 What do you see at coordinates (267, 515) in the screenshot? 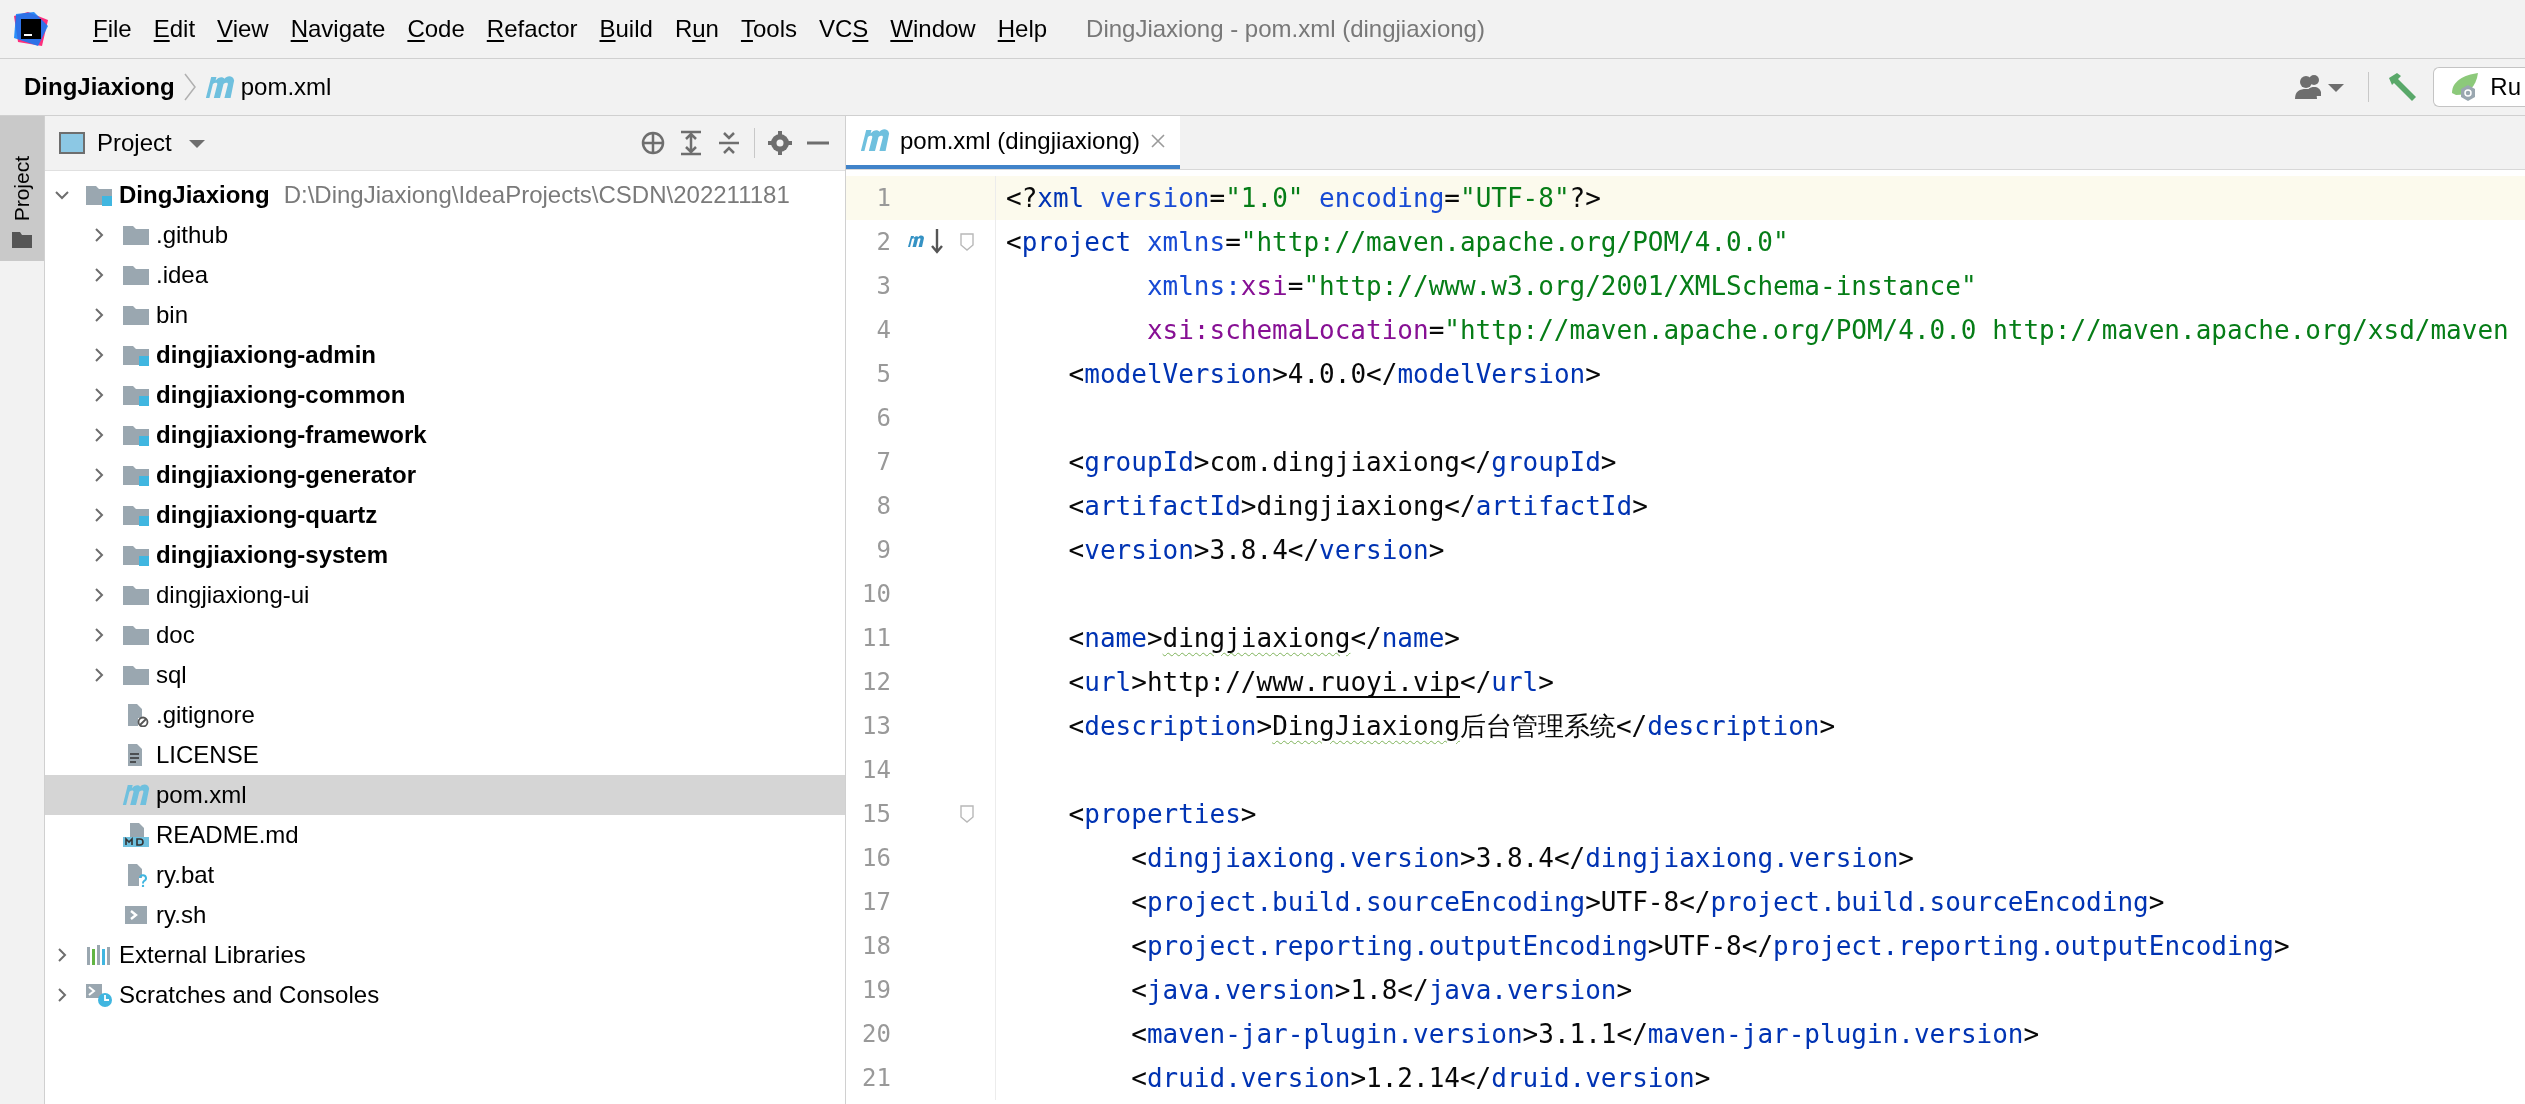
I see `tree-item-label: dingjiaxiong-quartz` at bounding box center [267, 515].